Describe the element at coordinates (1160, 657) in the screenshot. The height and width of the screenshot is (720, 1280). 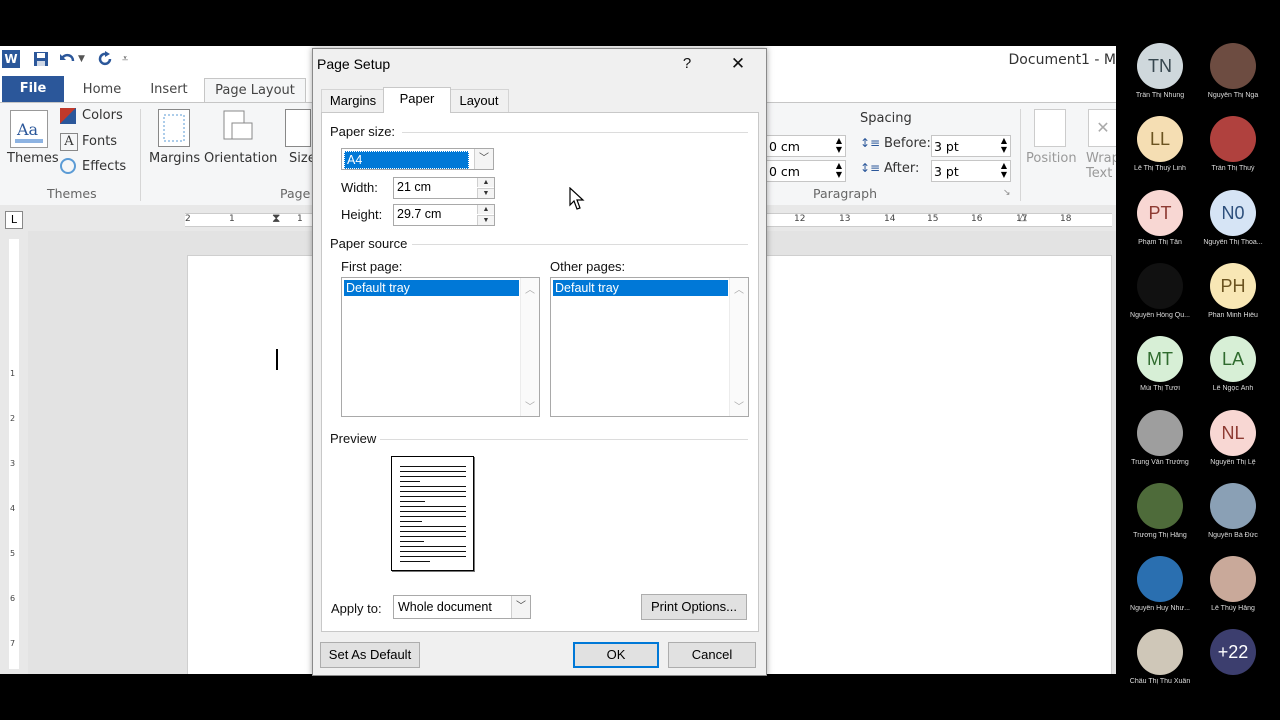
I see `participant-tile: Chẩu Thị Thu Xuân` at that location.